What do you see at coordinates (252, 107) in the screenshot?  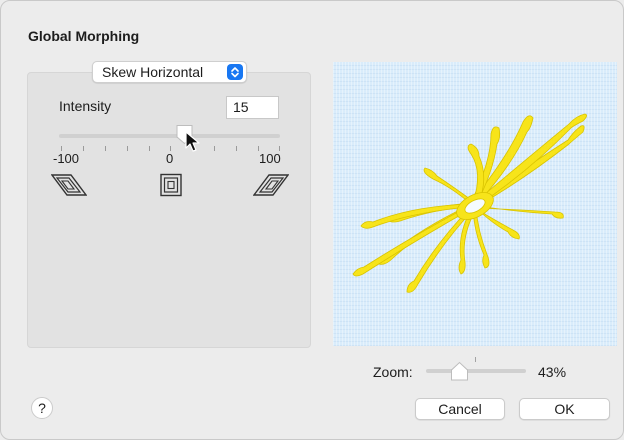 I see `intensity-field: 15` at bounding box center [252, 107].